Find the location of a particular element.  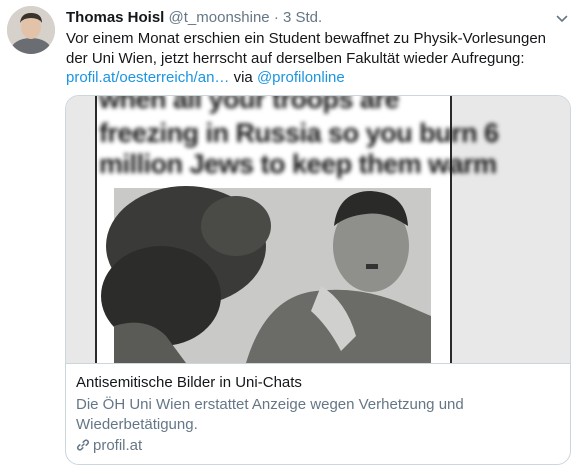

card-domain-text: profil.at is located at coordinates (118, 445).